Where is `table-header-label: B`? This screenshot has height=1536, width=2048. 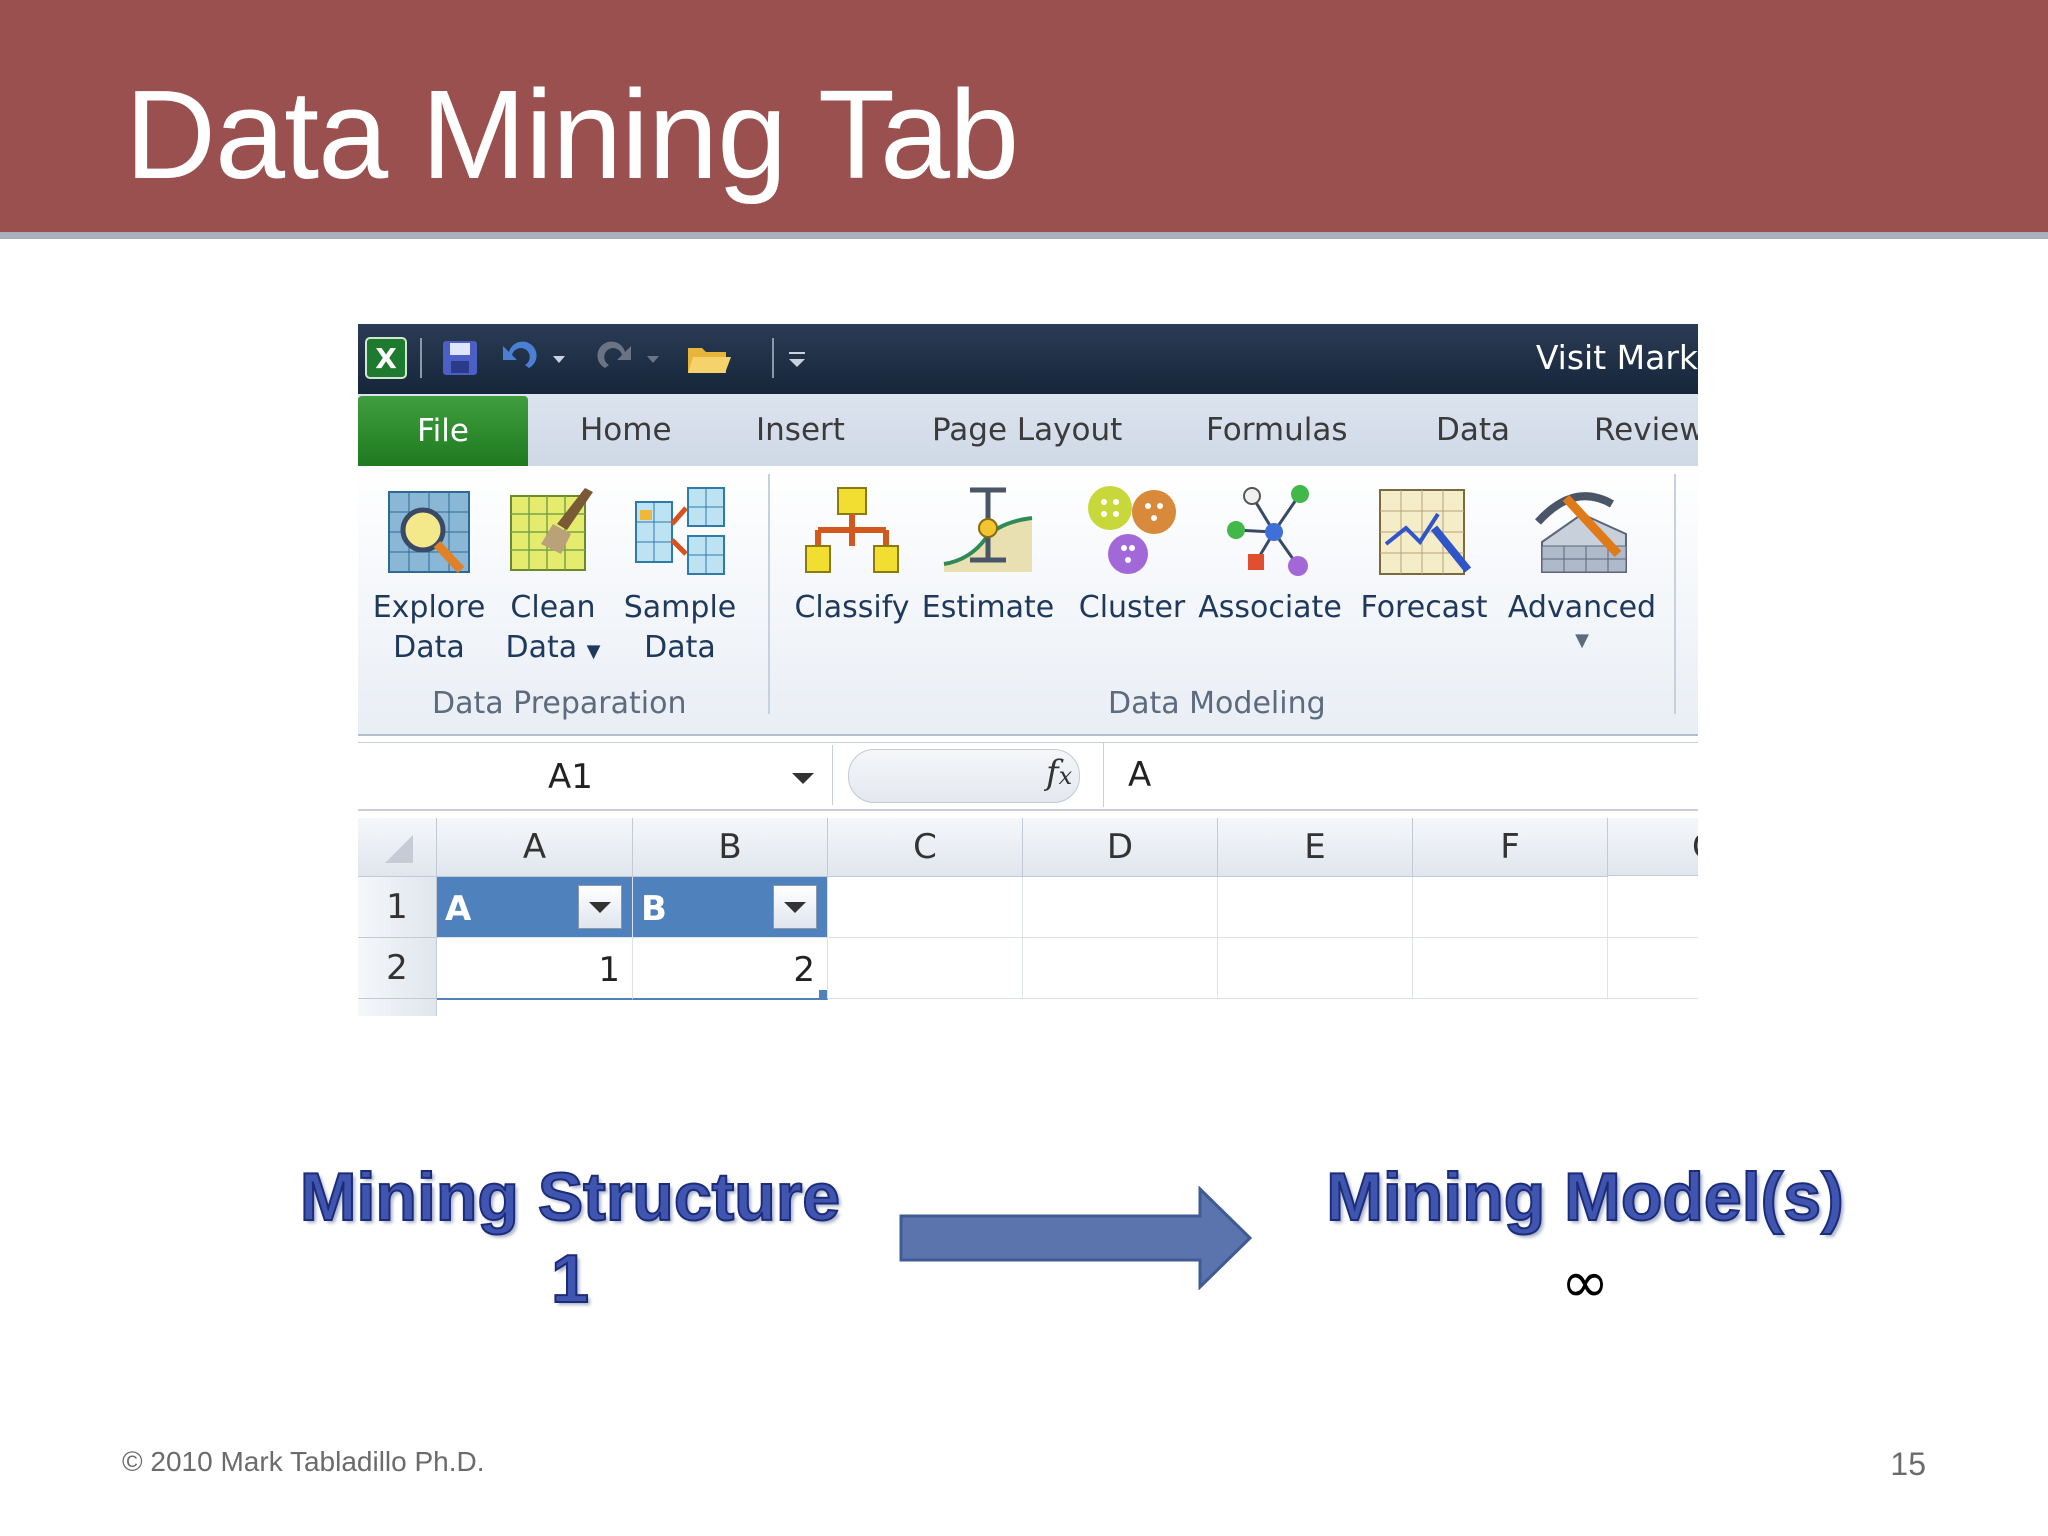
table-header-label: B is located at coordinates (654, 909).